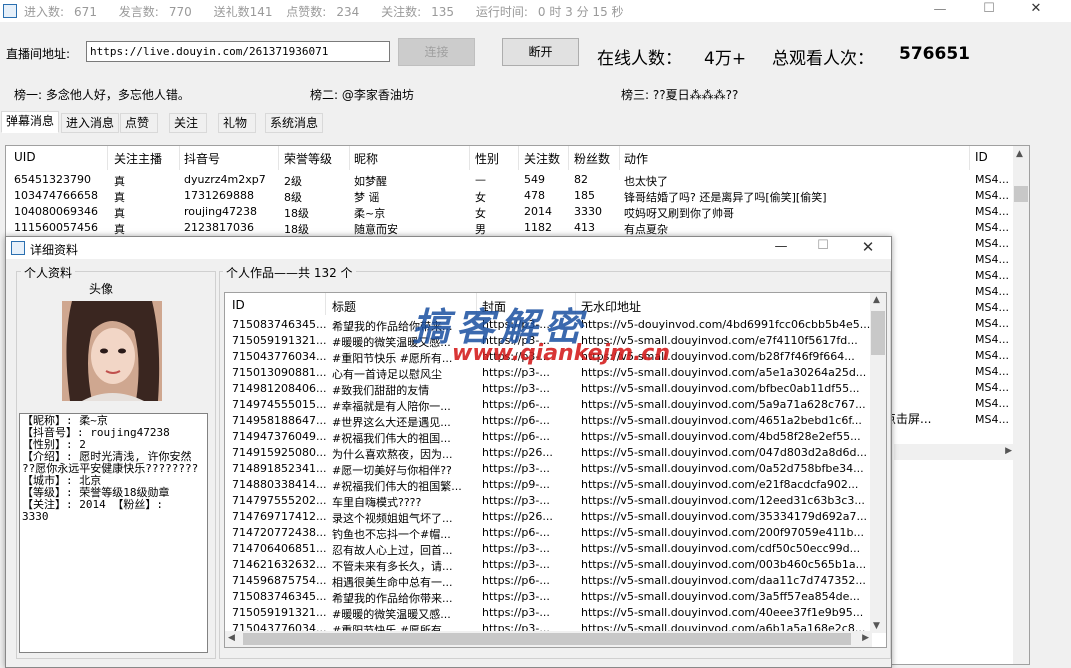 The image size is (1071, 668). I want to click on works-group-label: 个人作品——共 132 个, so click(289, 272).